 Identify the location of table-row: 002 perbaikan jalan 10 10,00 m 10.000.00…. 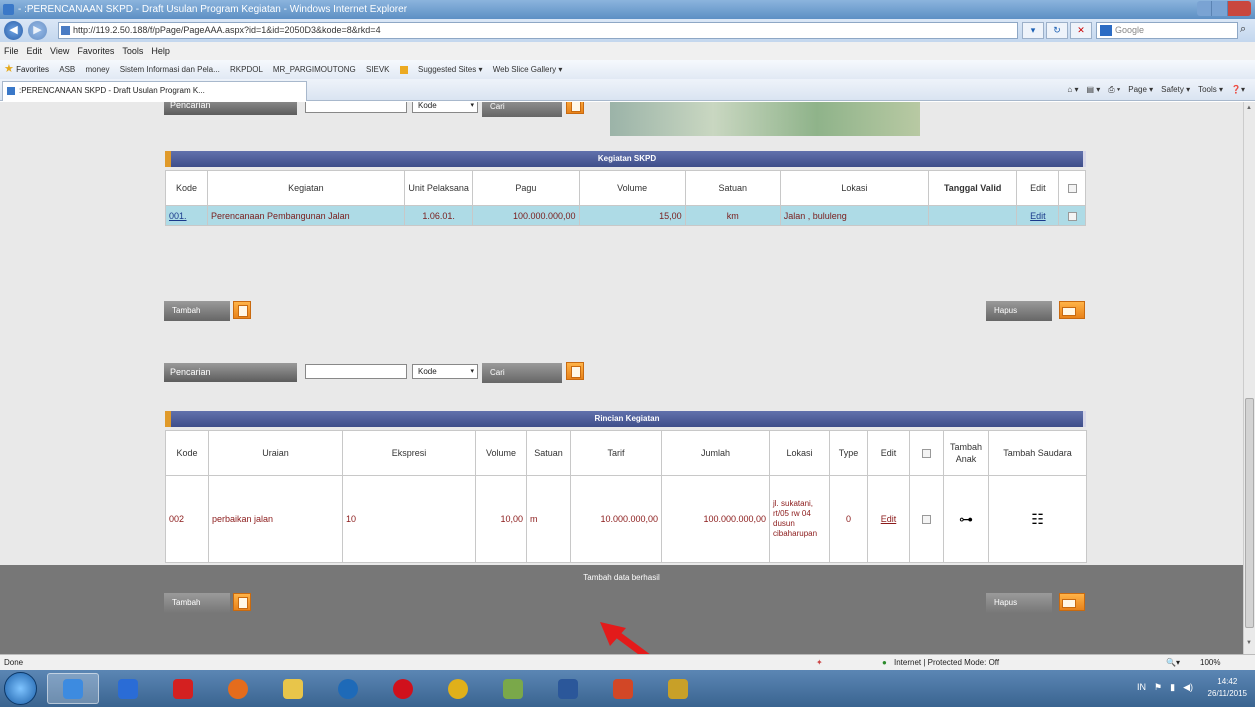
(626, 519).